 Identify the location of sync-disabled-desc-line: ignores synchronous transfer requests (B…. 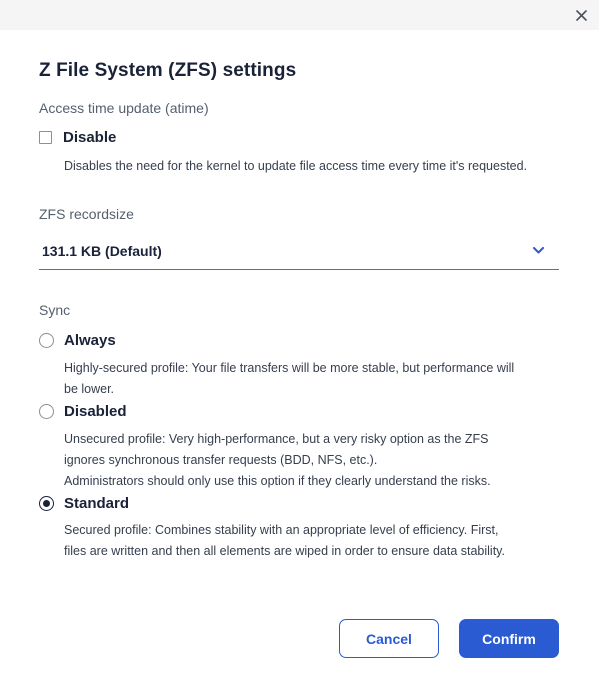
(221, 460).